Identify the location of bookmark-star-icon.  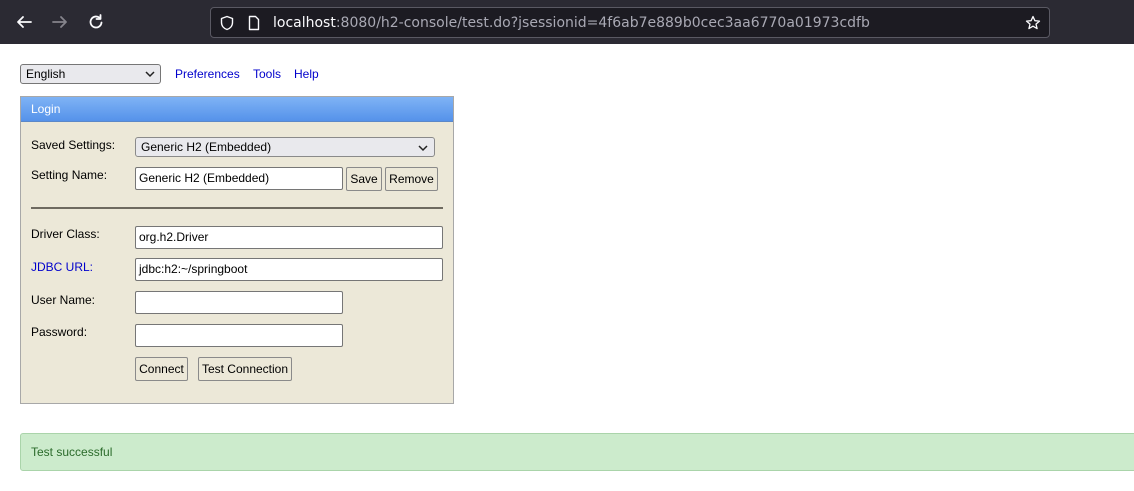
(1033, 23).